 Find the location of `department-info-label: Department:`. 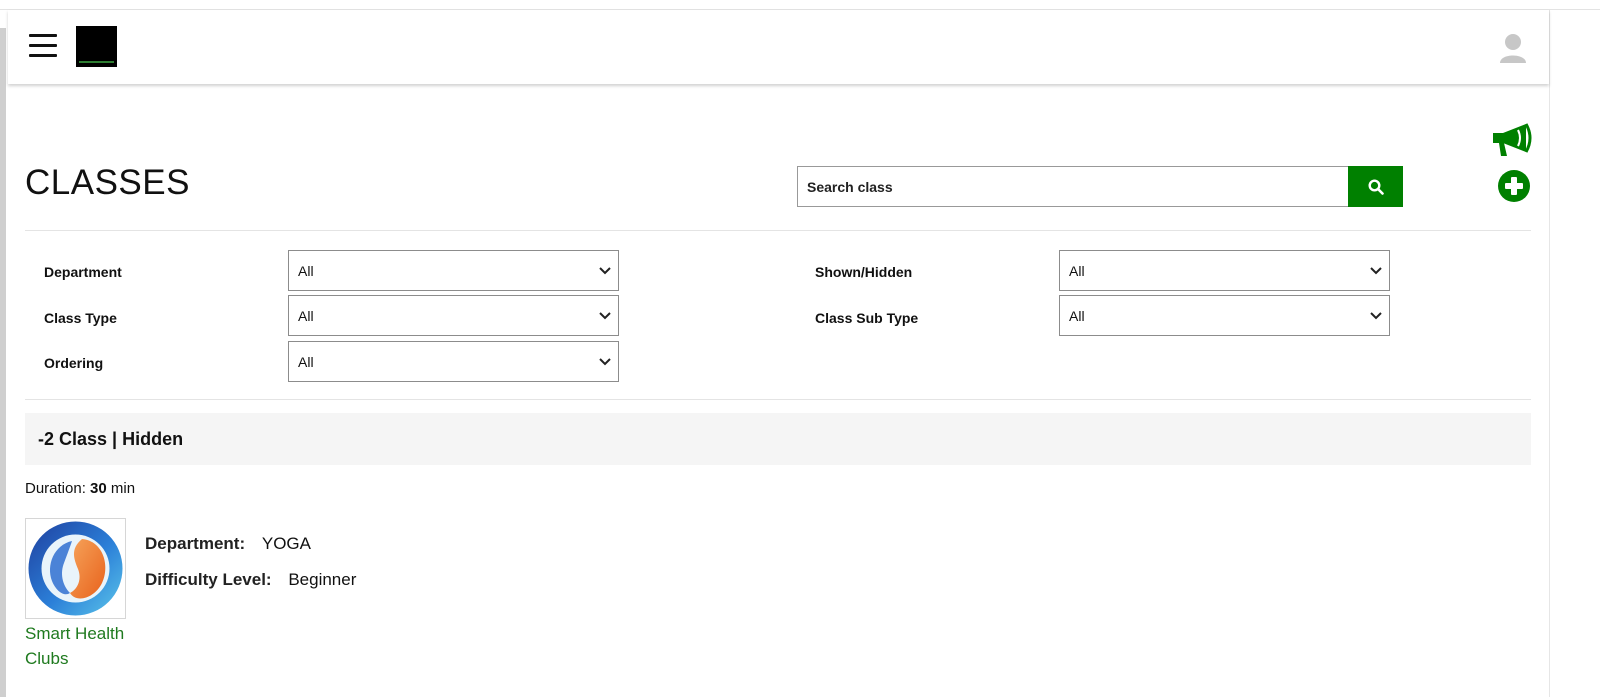

department-info-label: Department: is located at coordinates (195, 543).